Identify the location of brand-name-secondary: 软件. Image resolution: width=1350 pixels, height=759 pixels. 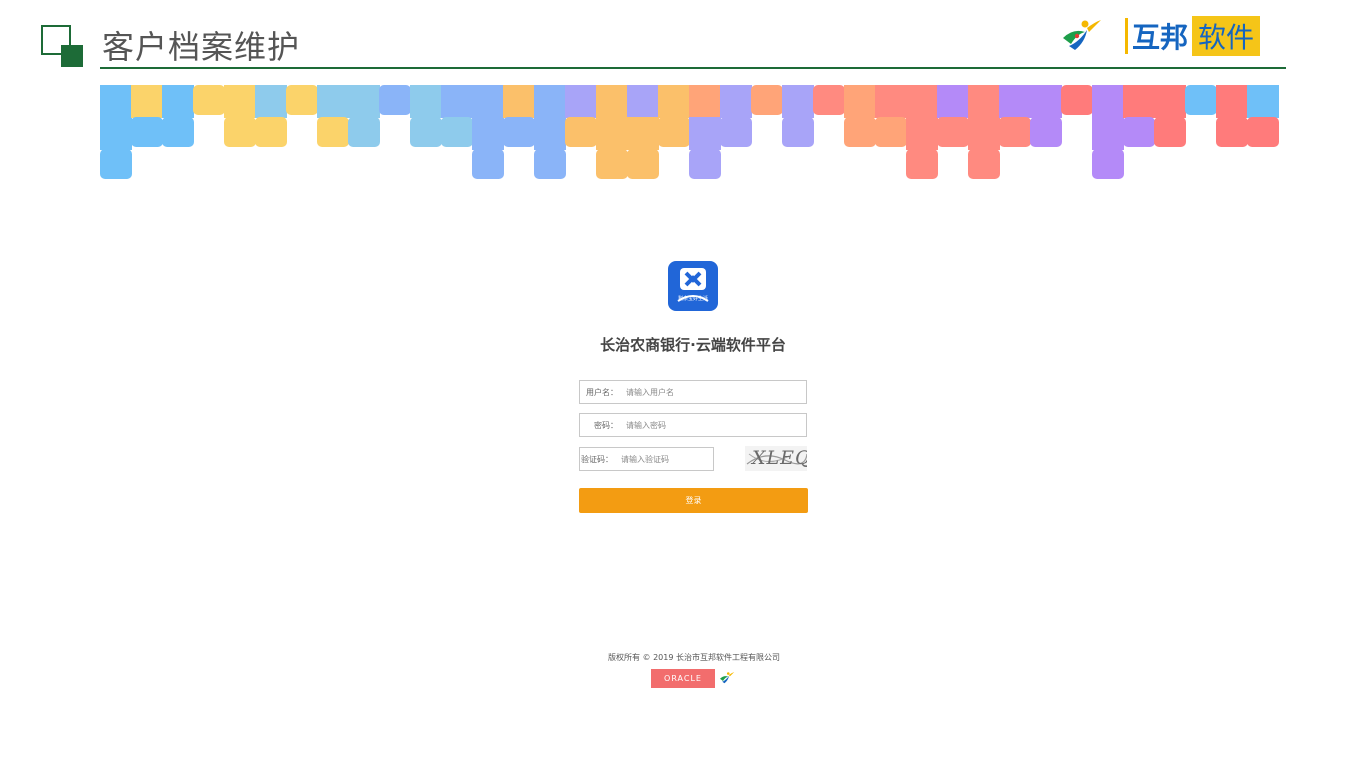
(1226, 36).